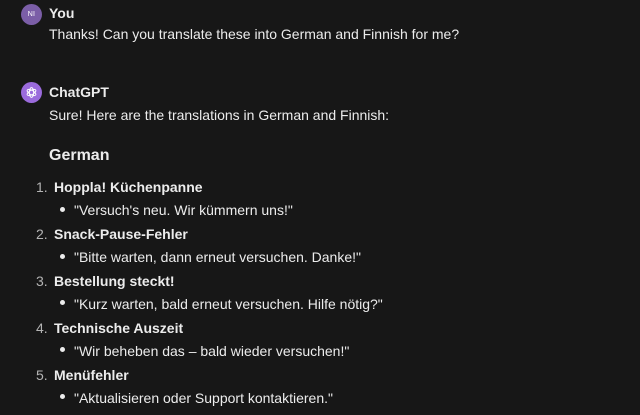 This screenshot has width=640, height=415. What do you see at coordinates (91, 375) in the screenshot?
I see `list-item-title: Menüfehler` at bounding box center [91, 375].